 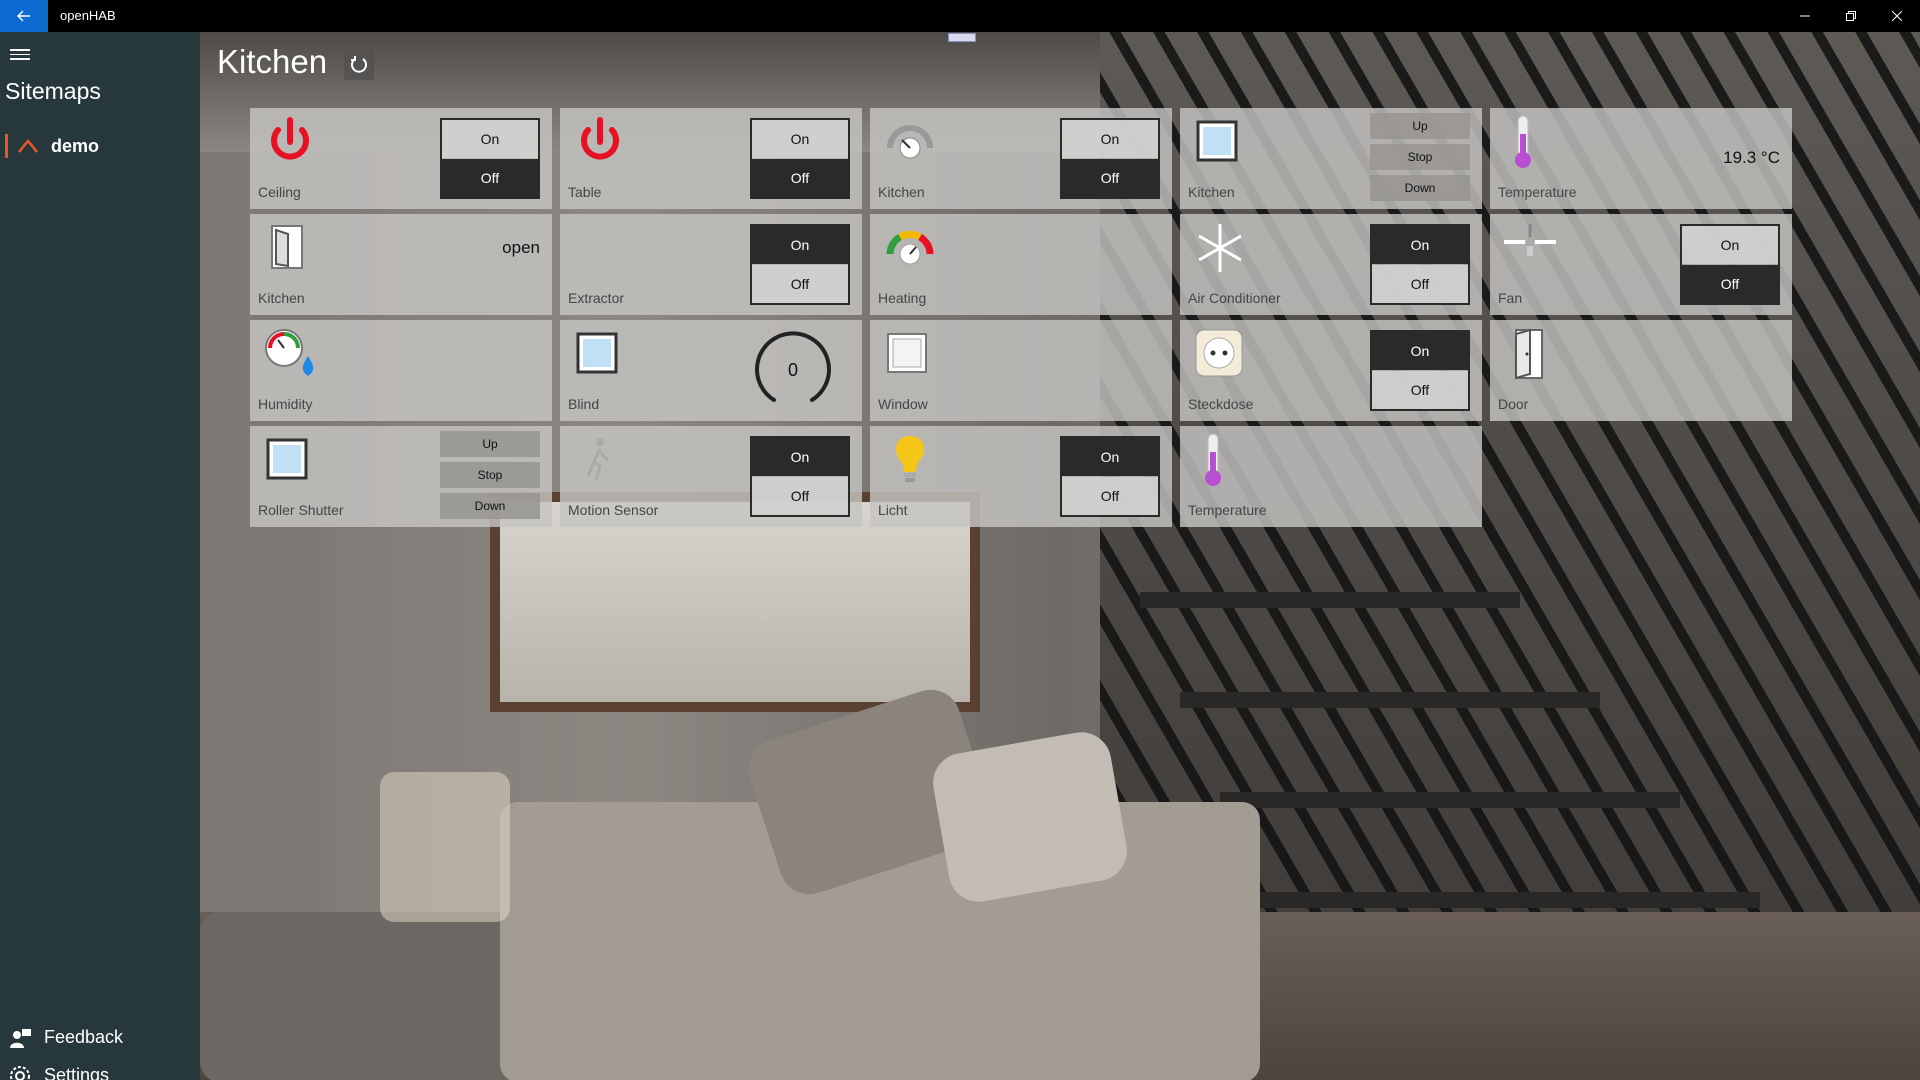 I want to click on app-title: openHAB, so click(x=88, y=15).